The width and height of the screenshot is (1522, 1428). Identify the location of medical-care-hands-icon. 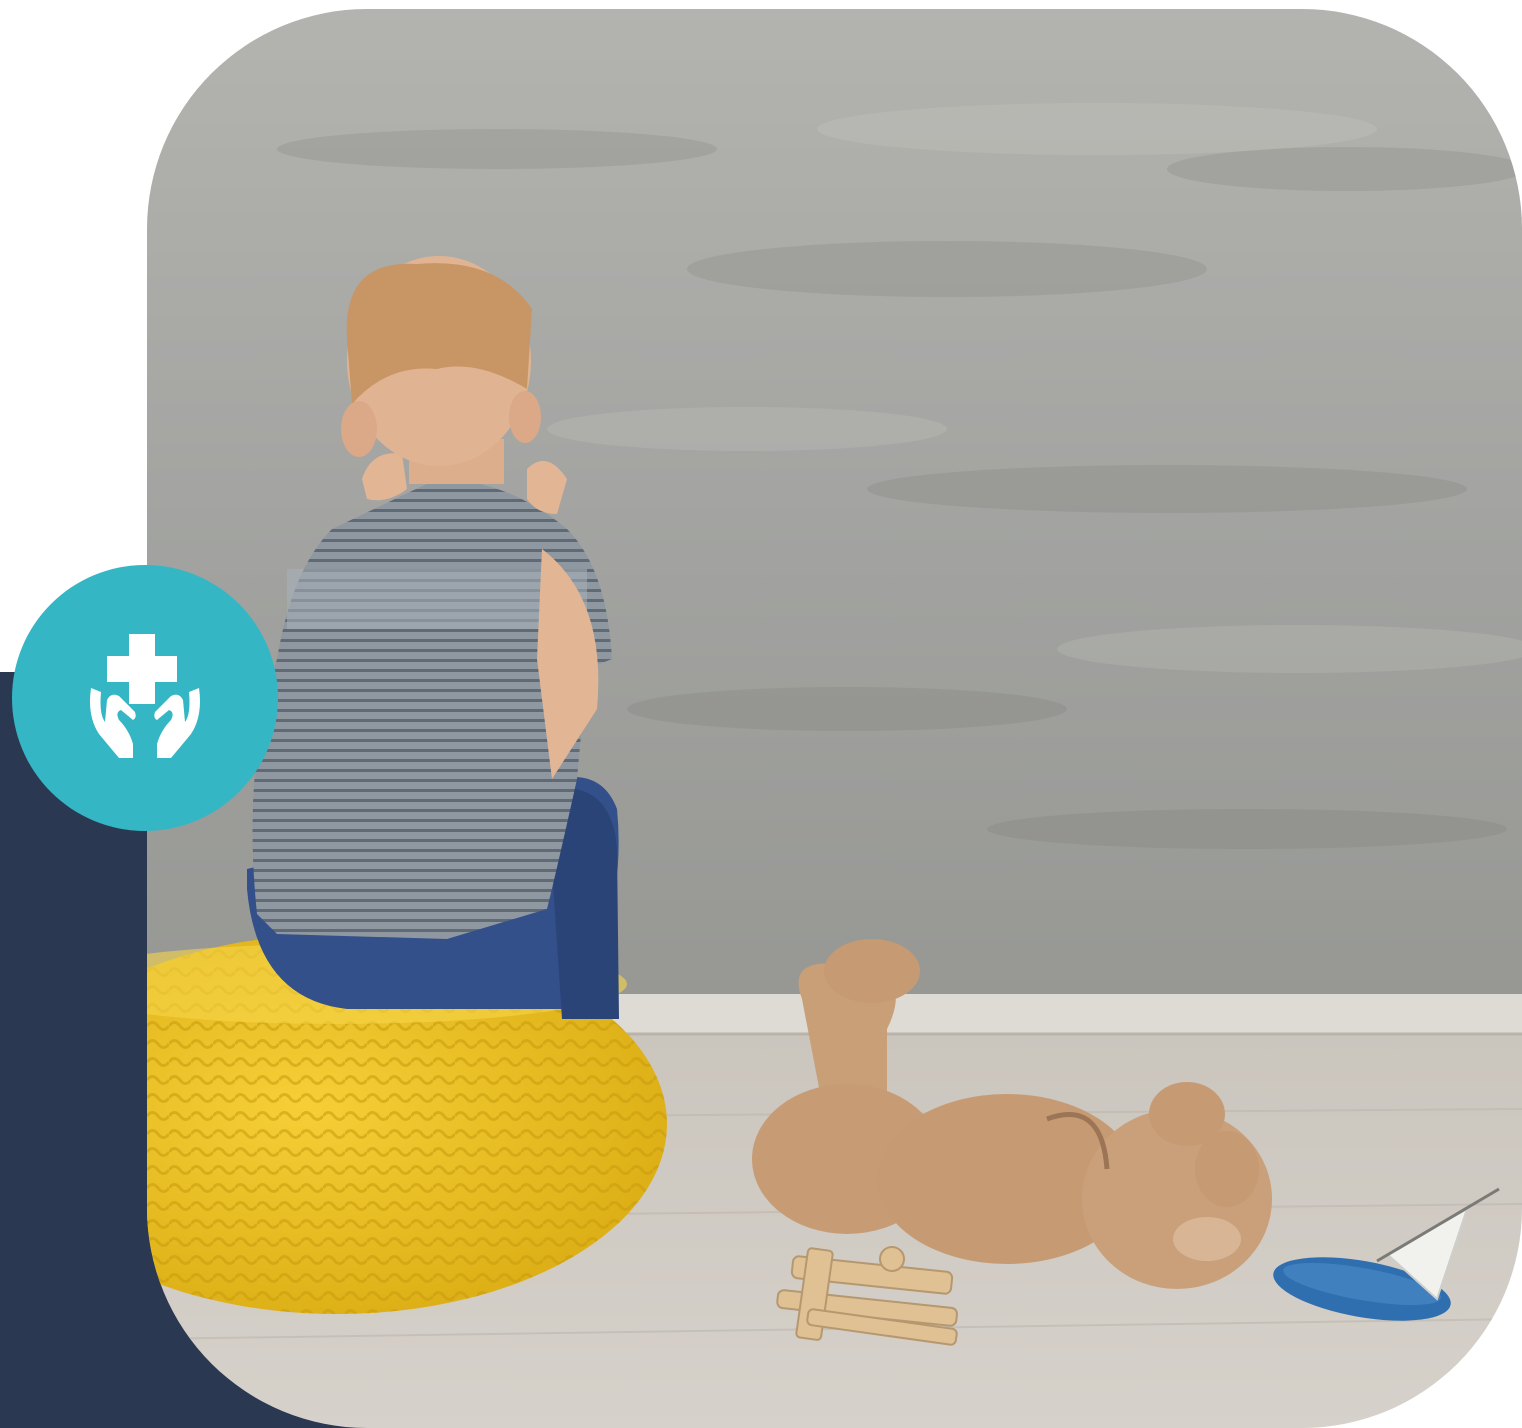
(145, 698).